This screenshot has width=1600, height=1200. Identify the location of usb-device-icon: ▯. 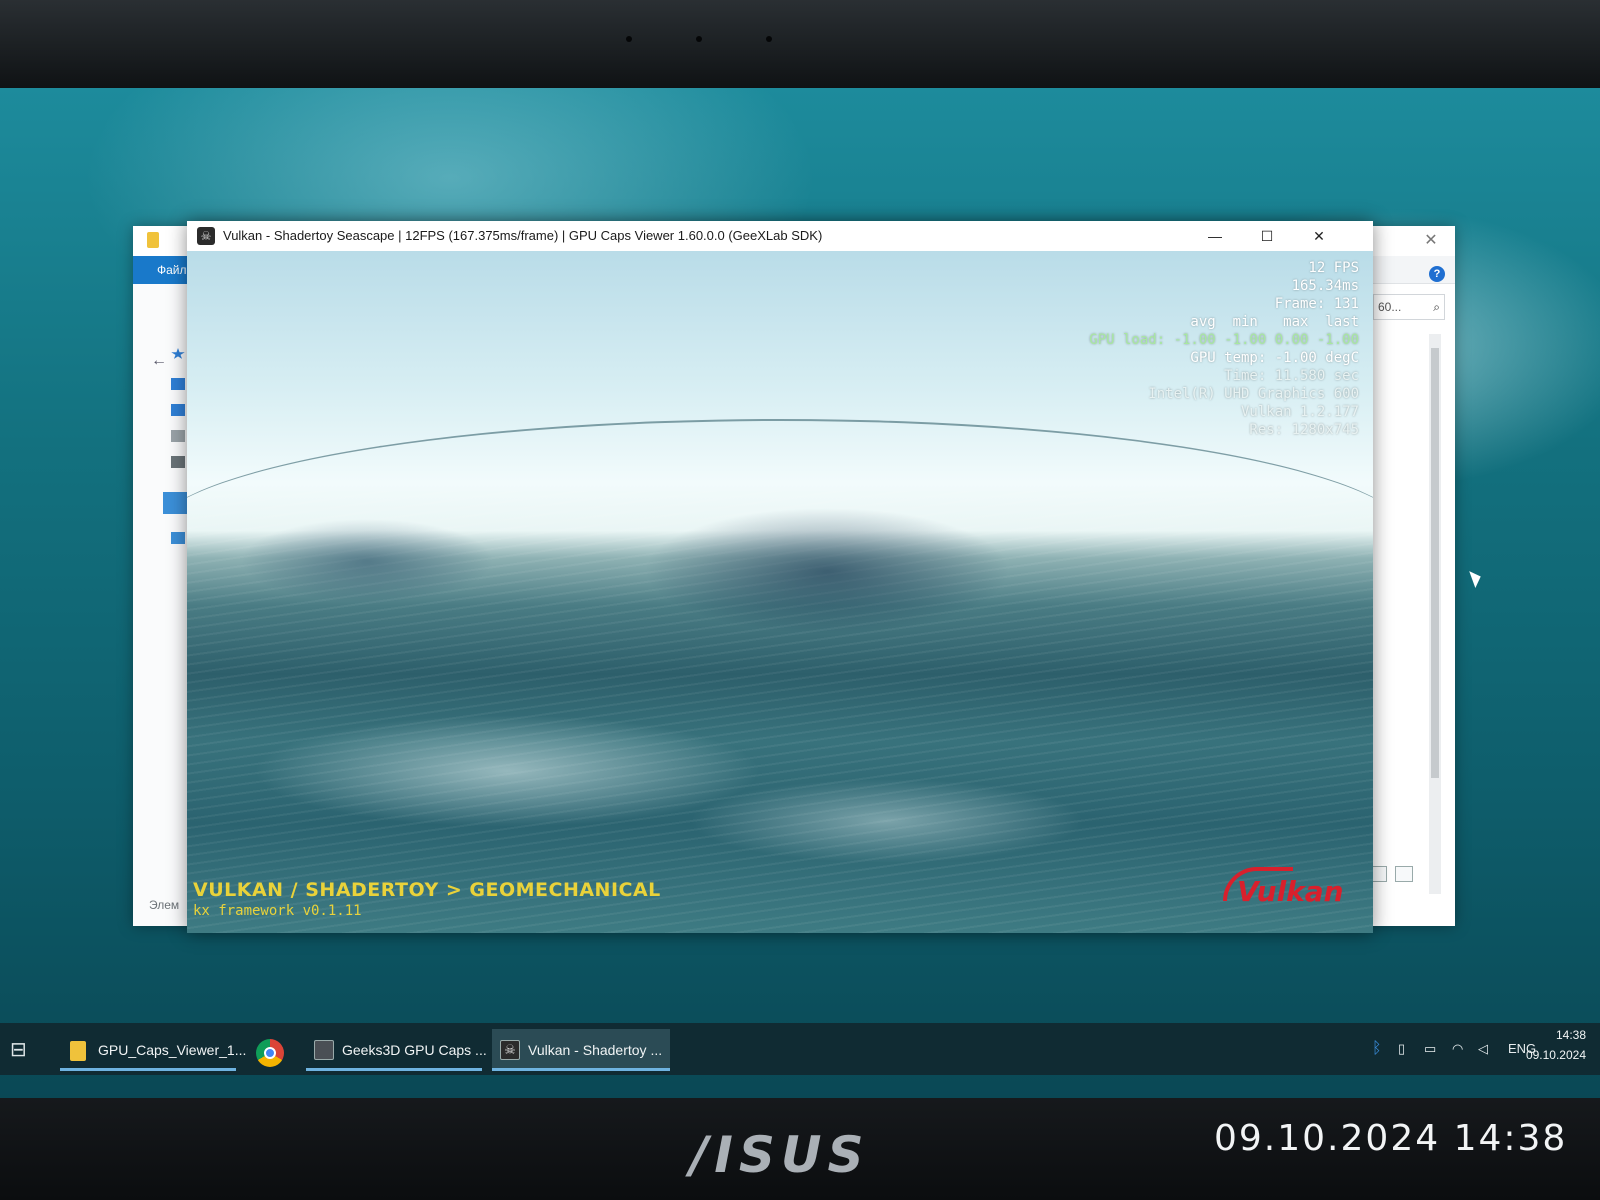
(1401, 1049).